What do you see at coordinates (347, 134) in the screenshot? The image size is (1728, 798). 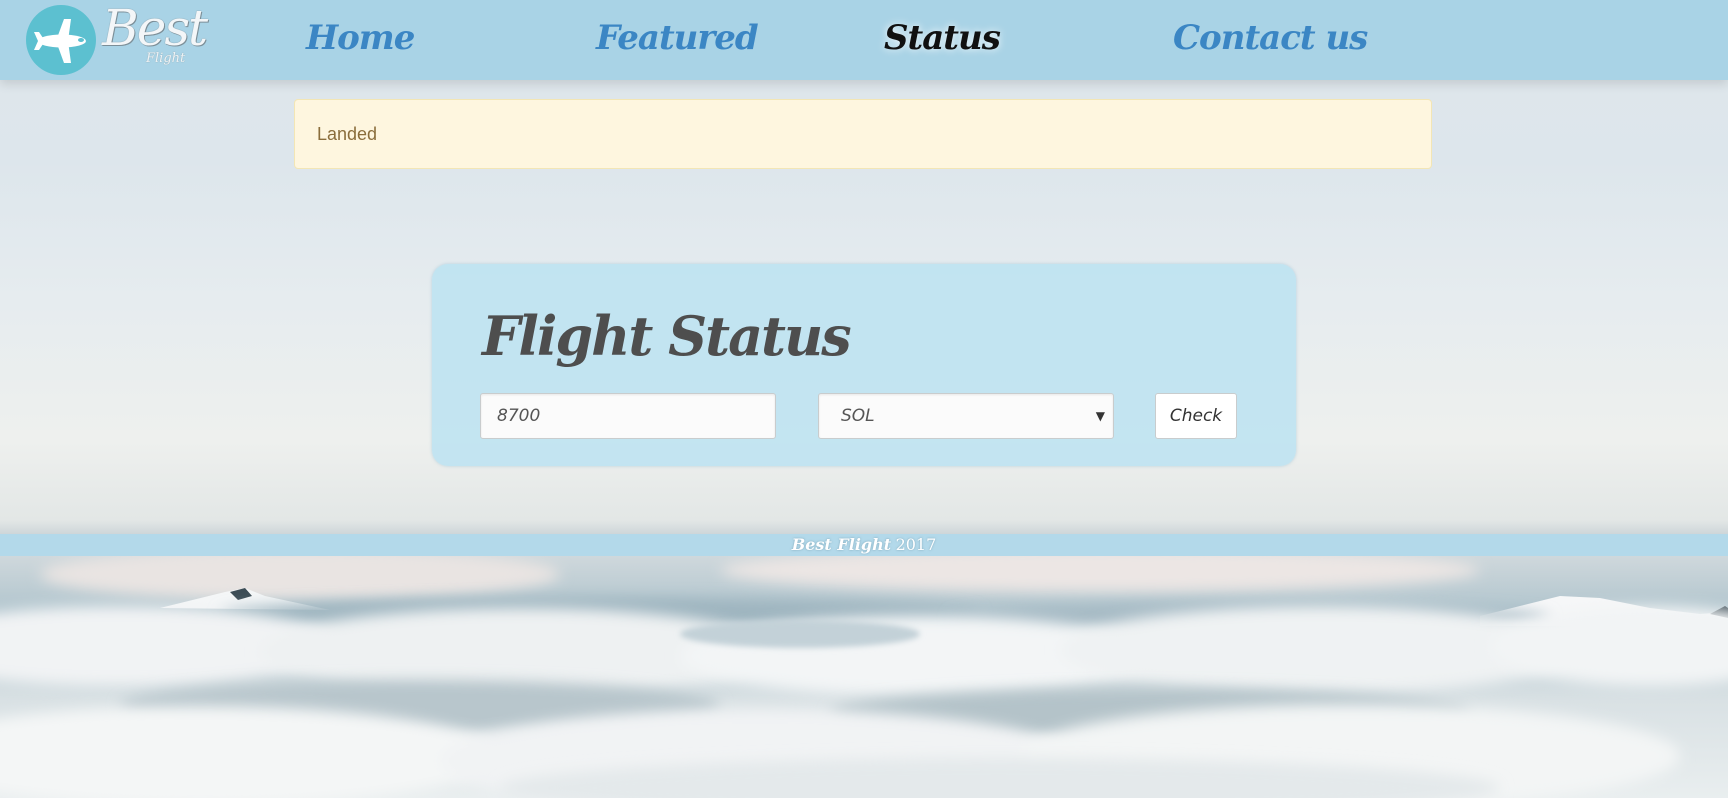 I see `status-message: Landed` at bounding box center [347, 134].